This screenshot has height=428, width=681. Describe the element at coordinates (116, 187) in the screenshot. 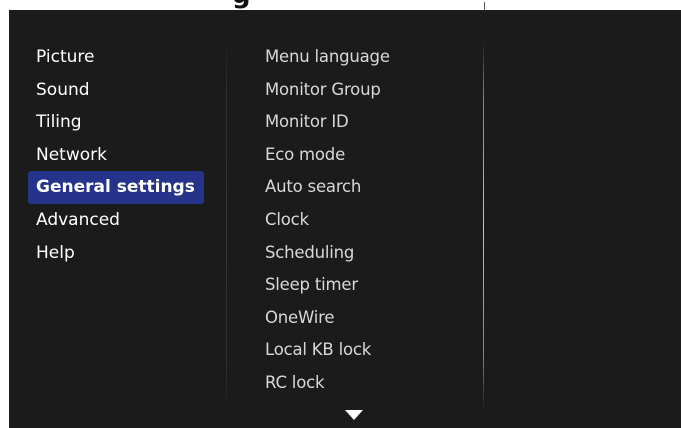

I see `category-item-general-settings: General settings` at that location.